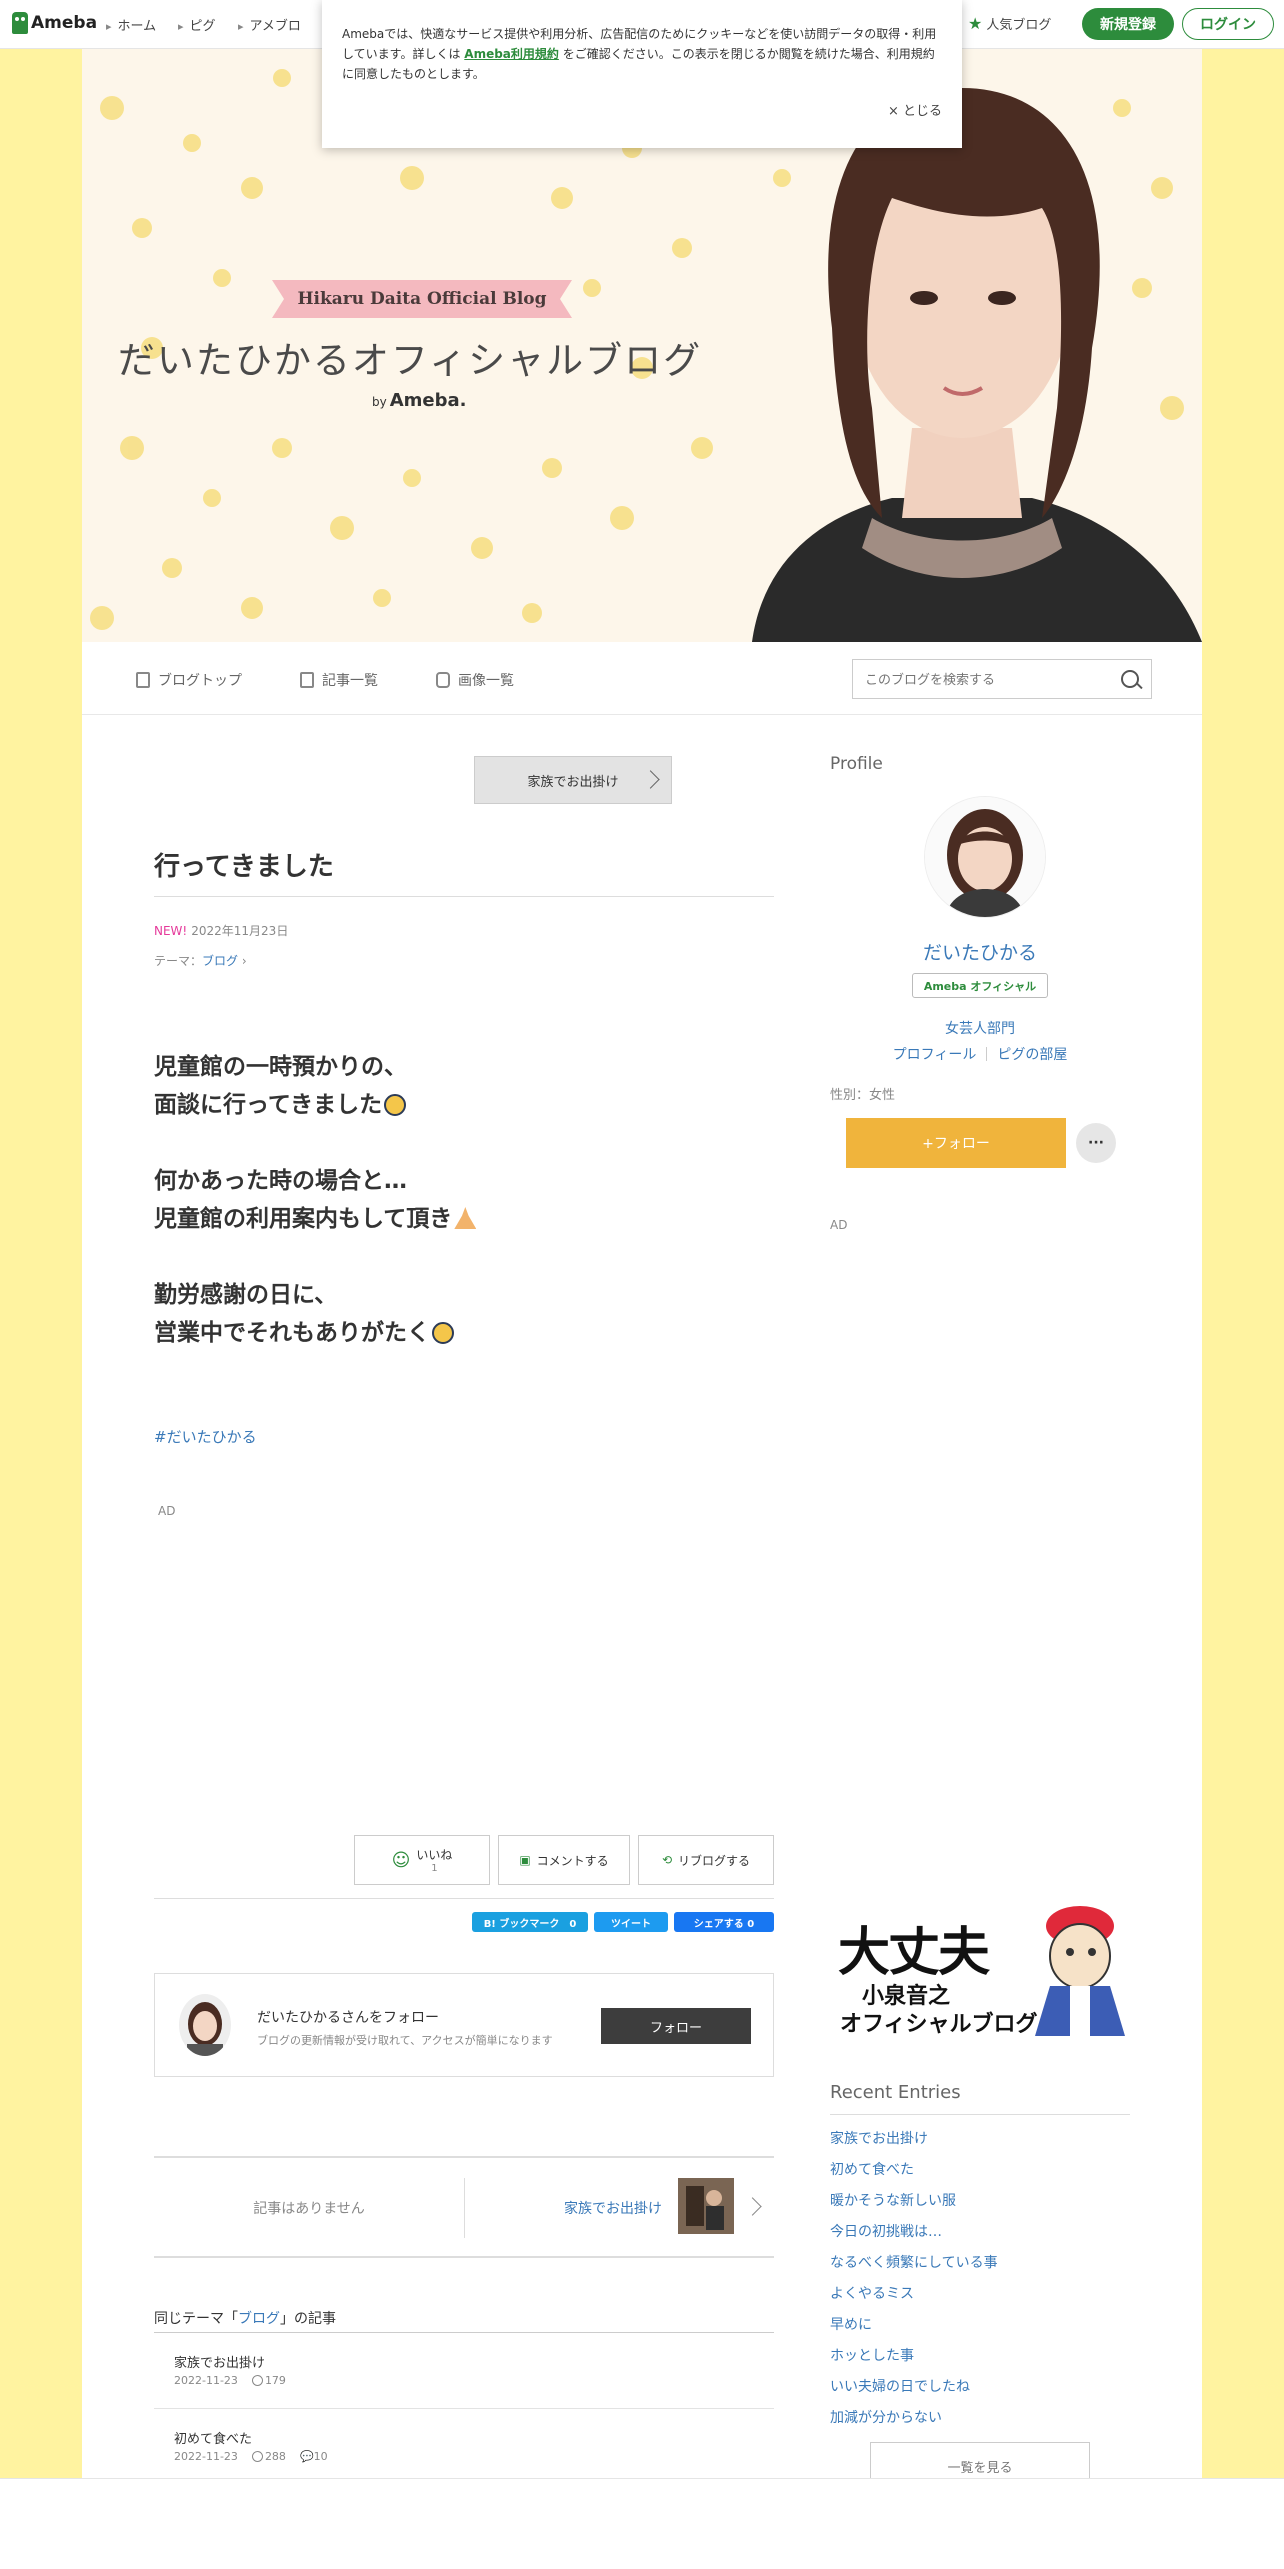  Describe the element at coordinates (706, 1860) in the screenshot. I see `reblog-button: ⟲ リブログする` at that location.